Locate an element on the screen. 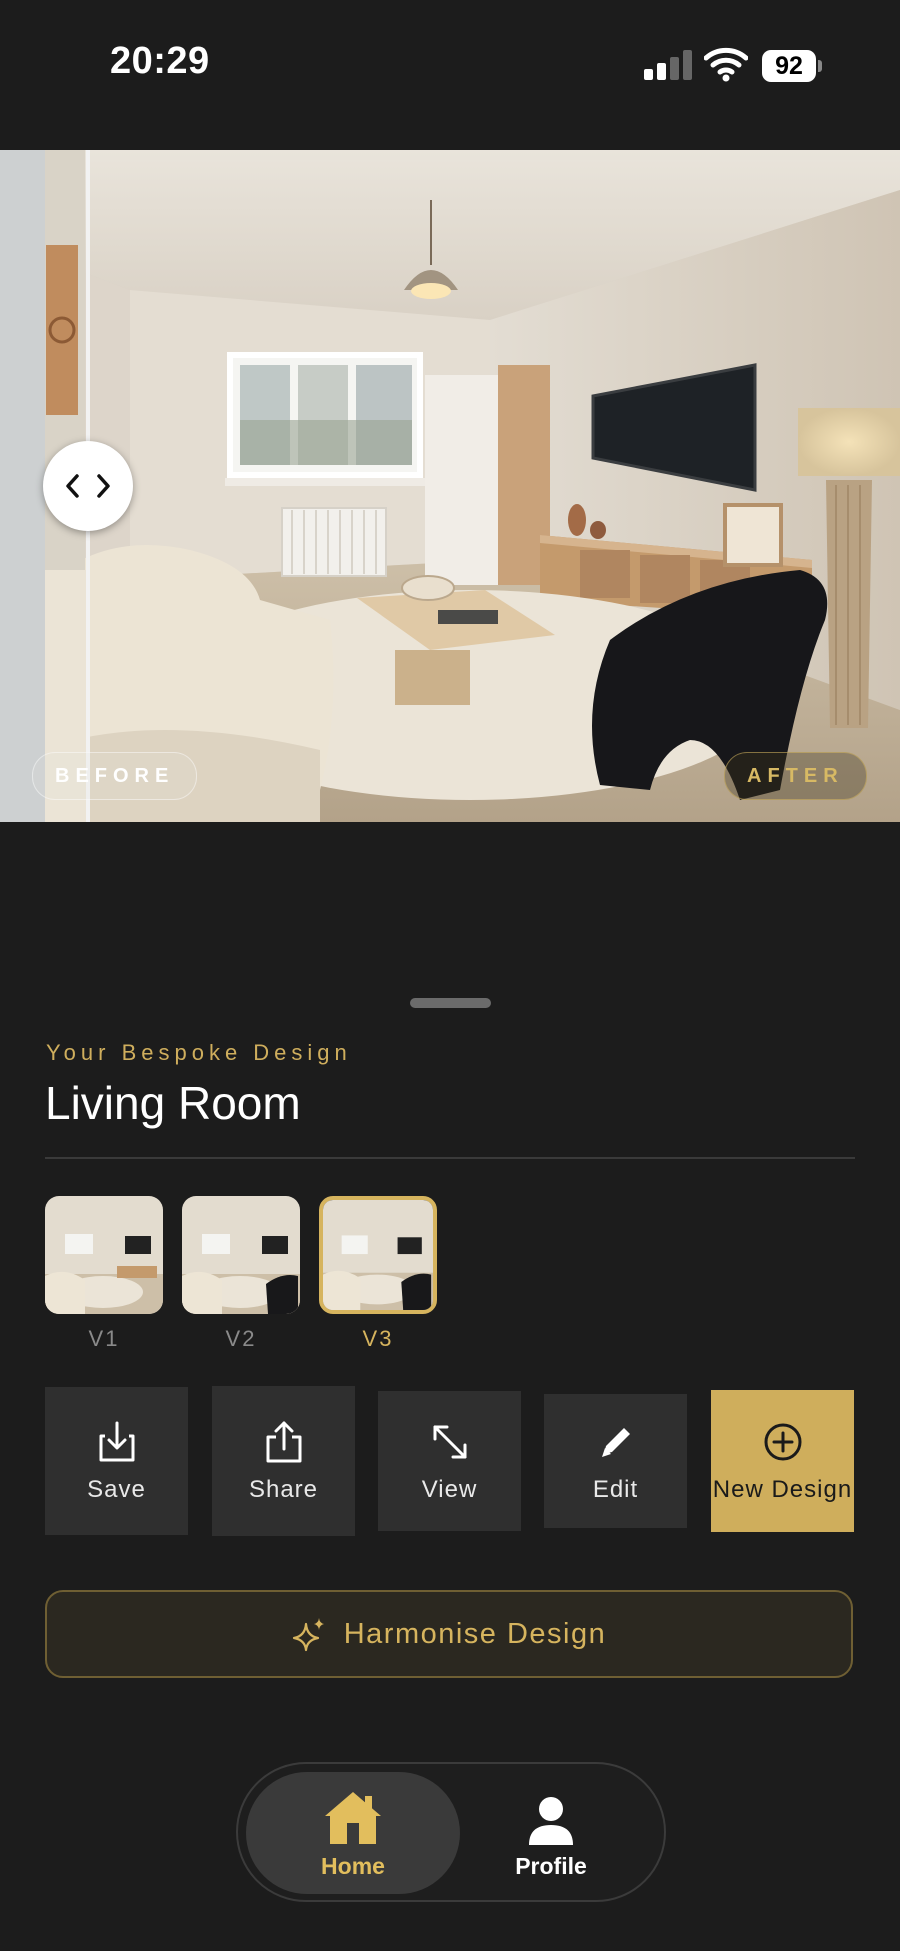 The image size is (900, 1951). home-icon is located at coordinates (353, 1817).